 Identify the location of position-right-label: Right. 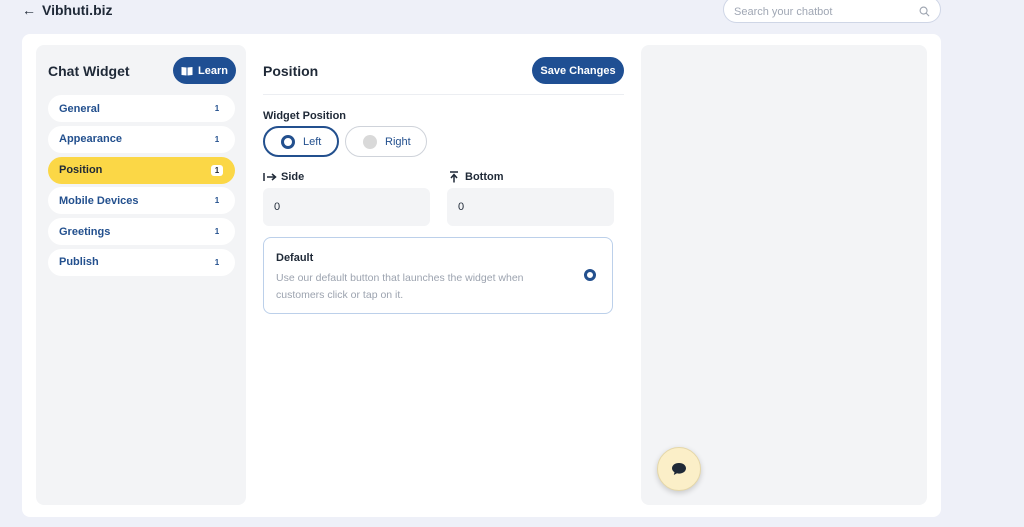
(398, 141).